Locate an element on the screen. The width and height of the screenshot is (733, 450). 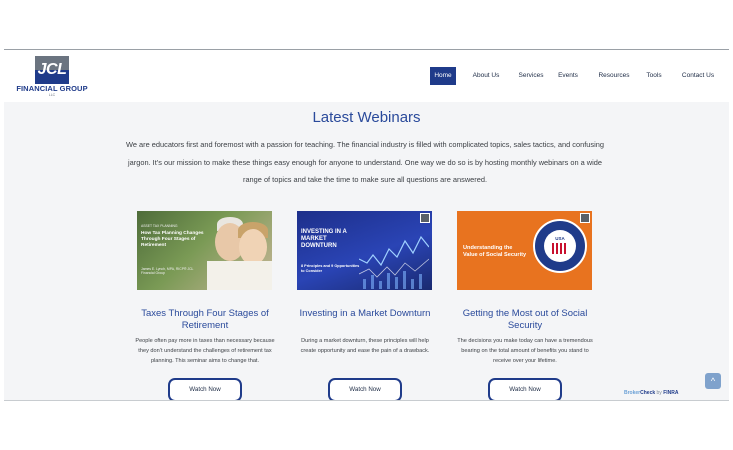
thumbnail-headline: INVESTING IN A MARKET DOWNTURN is located at coordinates (324, 239).